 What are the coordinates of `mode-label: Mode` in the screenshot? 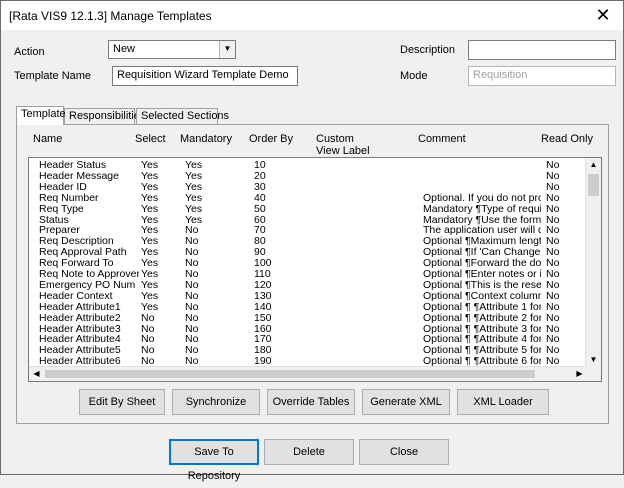 It's located at (414, 76).